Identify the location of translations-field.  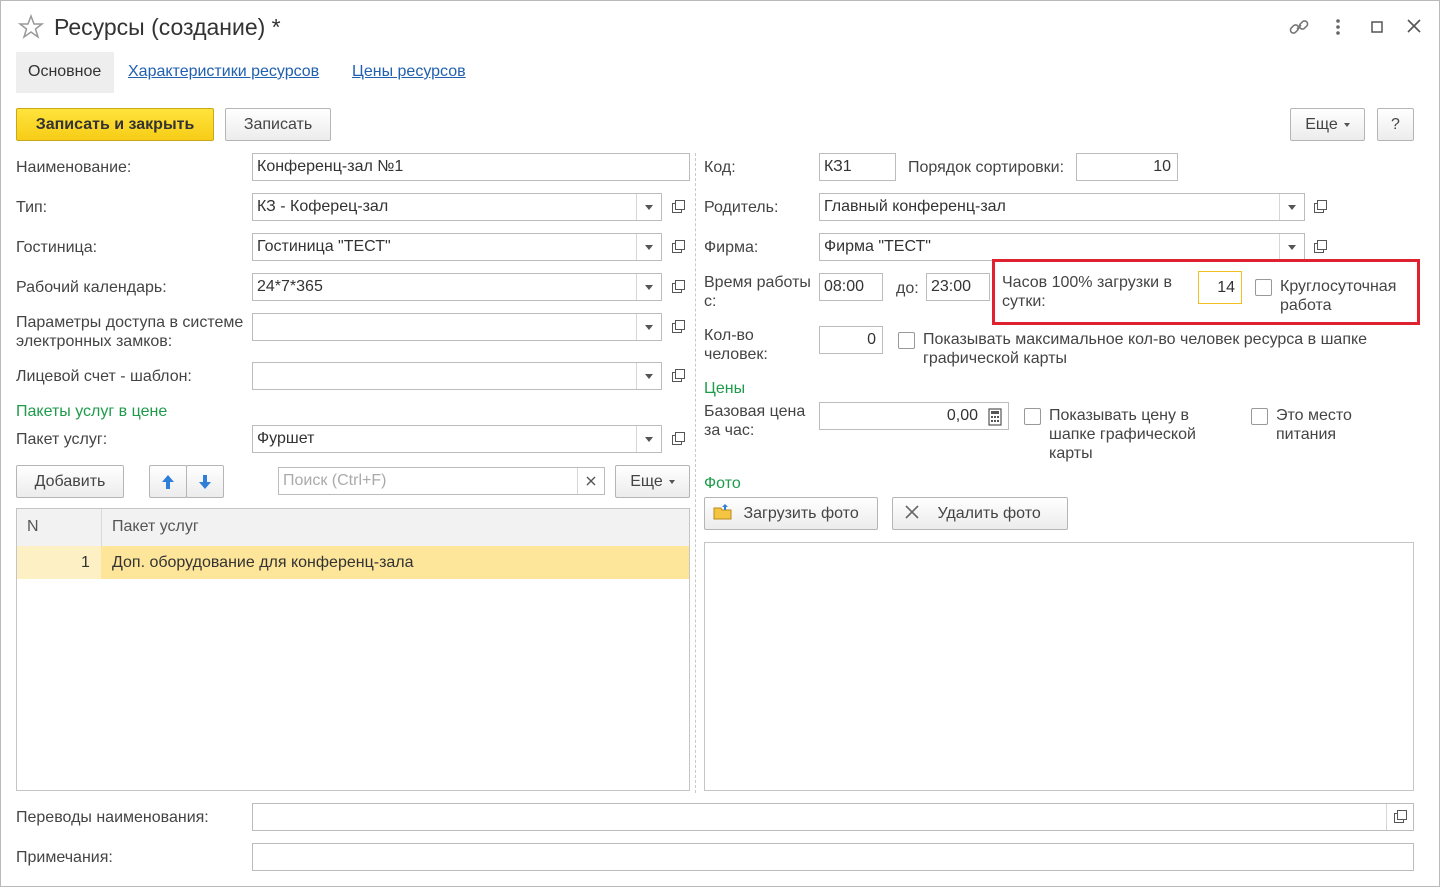
(833, 817).